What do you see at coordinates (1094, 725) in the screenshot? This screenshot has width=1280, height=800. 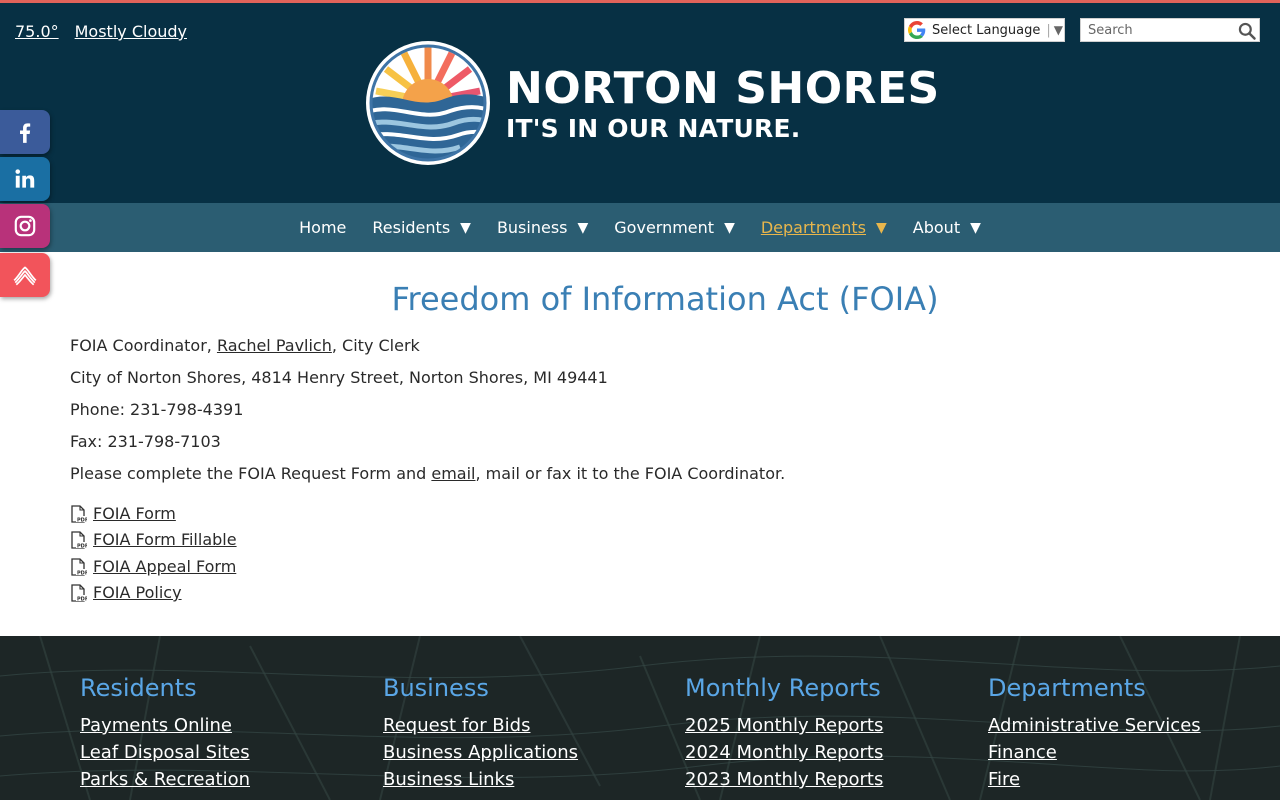 I see `footer-link: Administrative Services` at bounding box center [1094, 725].